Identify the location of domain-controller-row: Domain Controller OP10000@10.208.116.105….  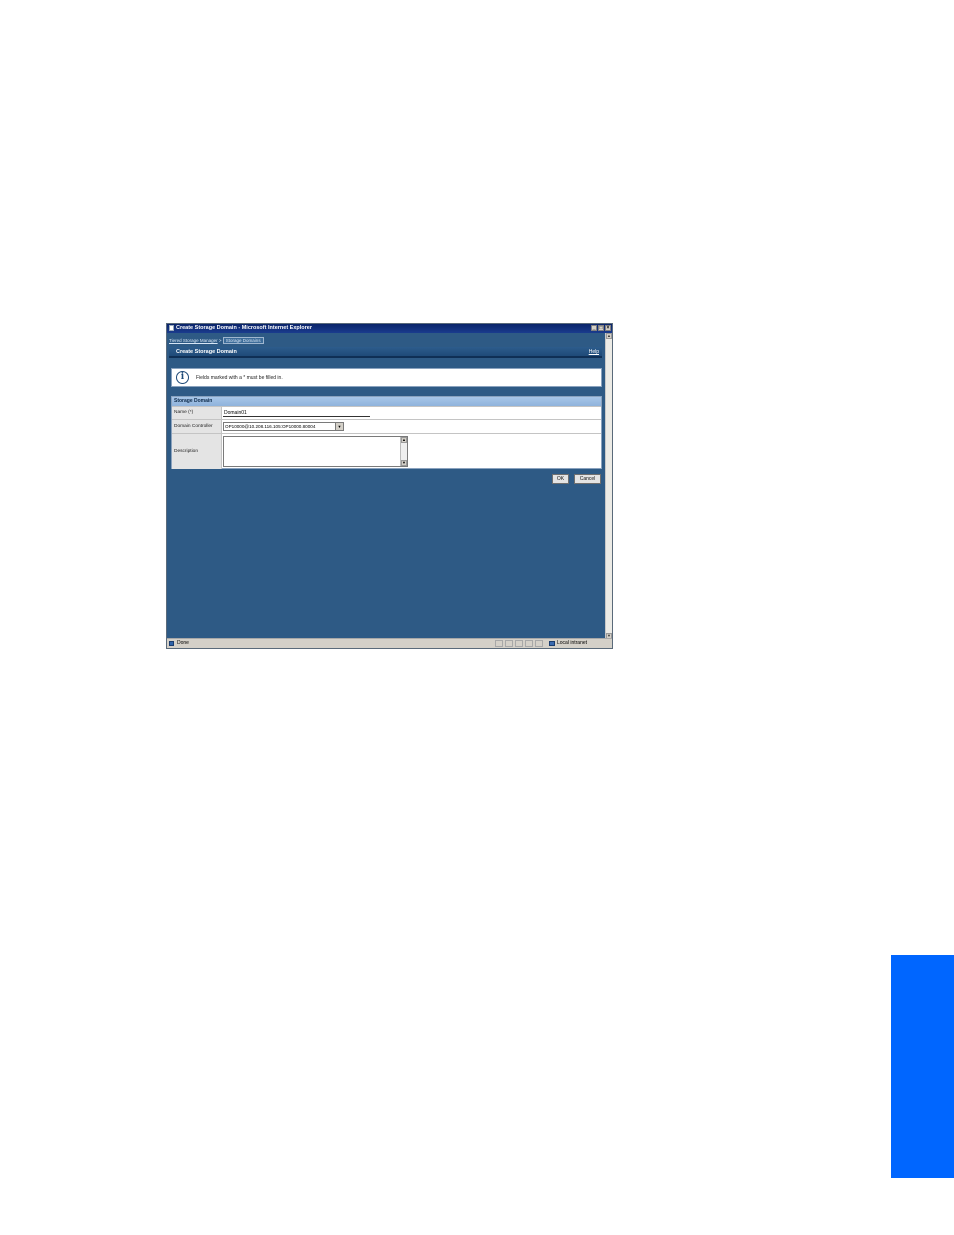
(386, 426).